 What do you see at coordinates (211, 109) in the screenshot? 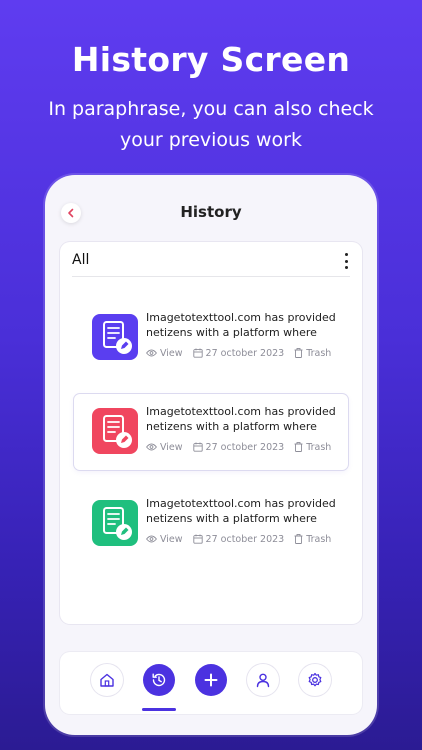
I see `promo-subtitle-line1: In paraphrase, you can also check` at bounding box center [211, 109].